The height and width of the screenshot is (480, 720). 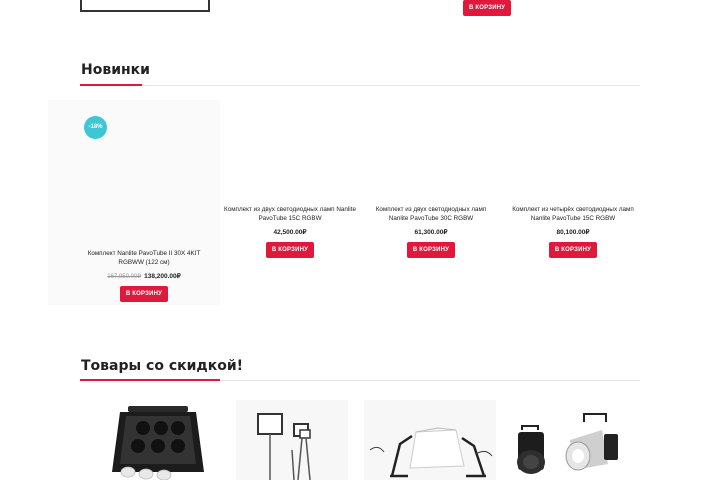 What do you see at coordinates (150, 380) in the screenshot?
I see `discount-section-accent` at bounding box center [150, 380].